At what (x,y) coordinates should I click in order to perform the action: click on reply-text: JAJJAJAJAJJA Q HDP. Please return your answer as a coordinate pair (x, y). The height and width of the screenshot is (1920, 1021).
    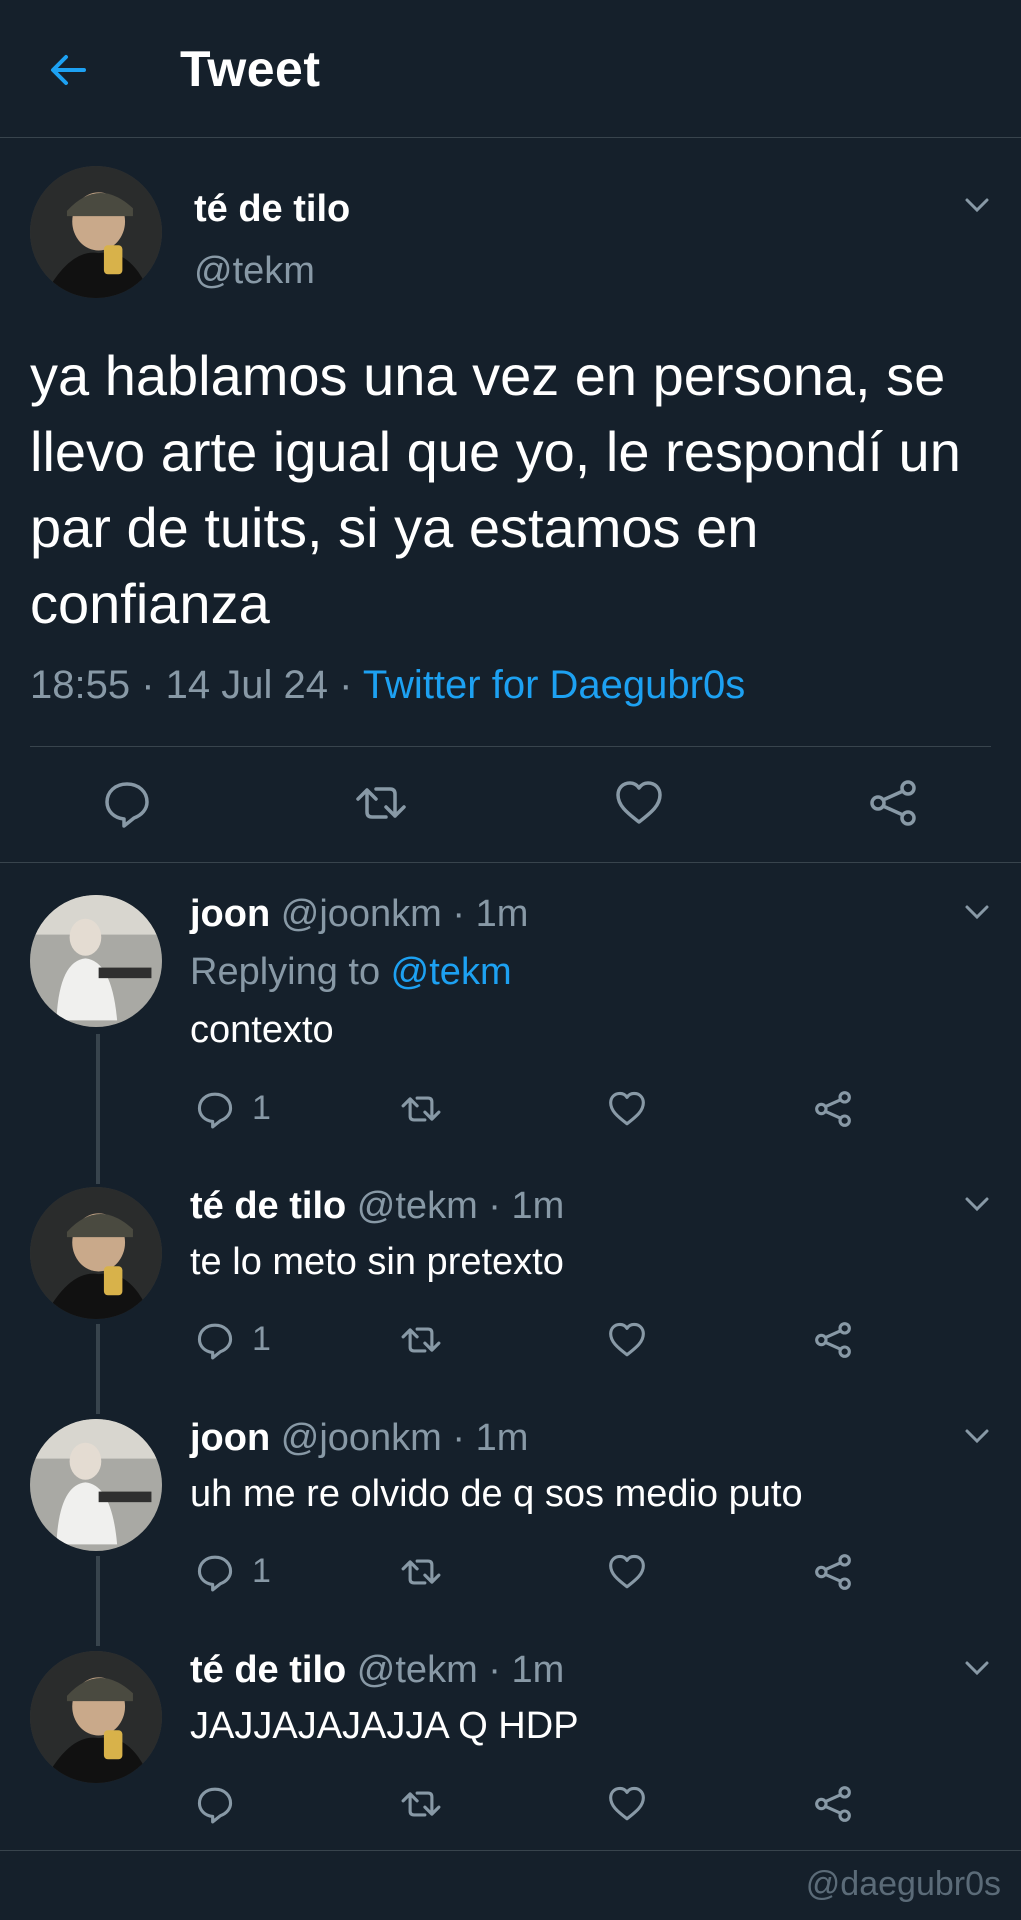
    Looking at the image, I should click on (384, 1726).